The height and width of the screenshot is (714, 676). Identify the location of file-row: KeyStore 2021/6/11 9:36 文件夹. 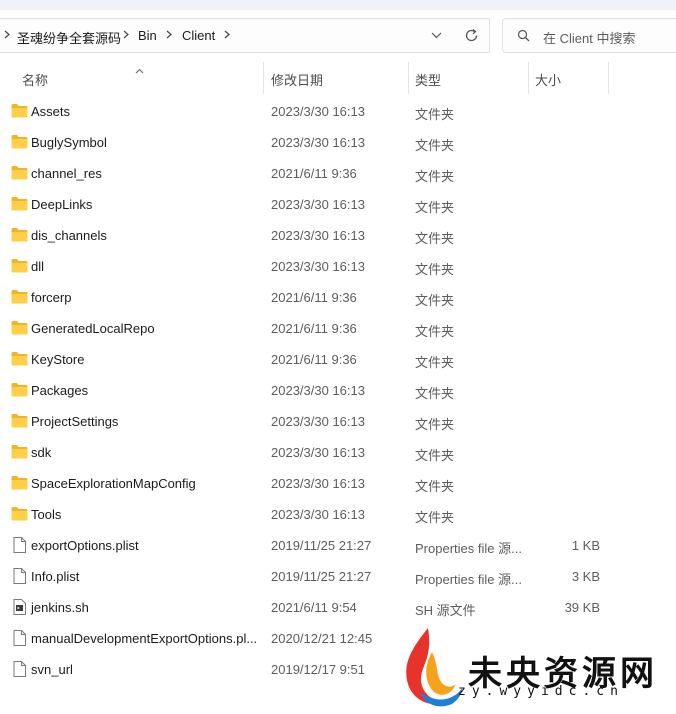
(338, 359).